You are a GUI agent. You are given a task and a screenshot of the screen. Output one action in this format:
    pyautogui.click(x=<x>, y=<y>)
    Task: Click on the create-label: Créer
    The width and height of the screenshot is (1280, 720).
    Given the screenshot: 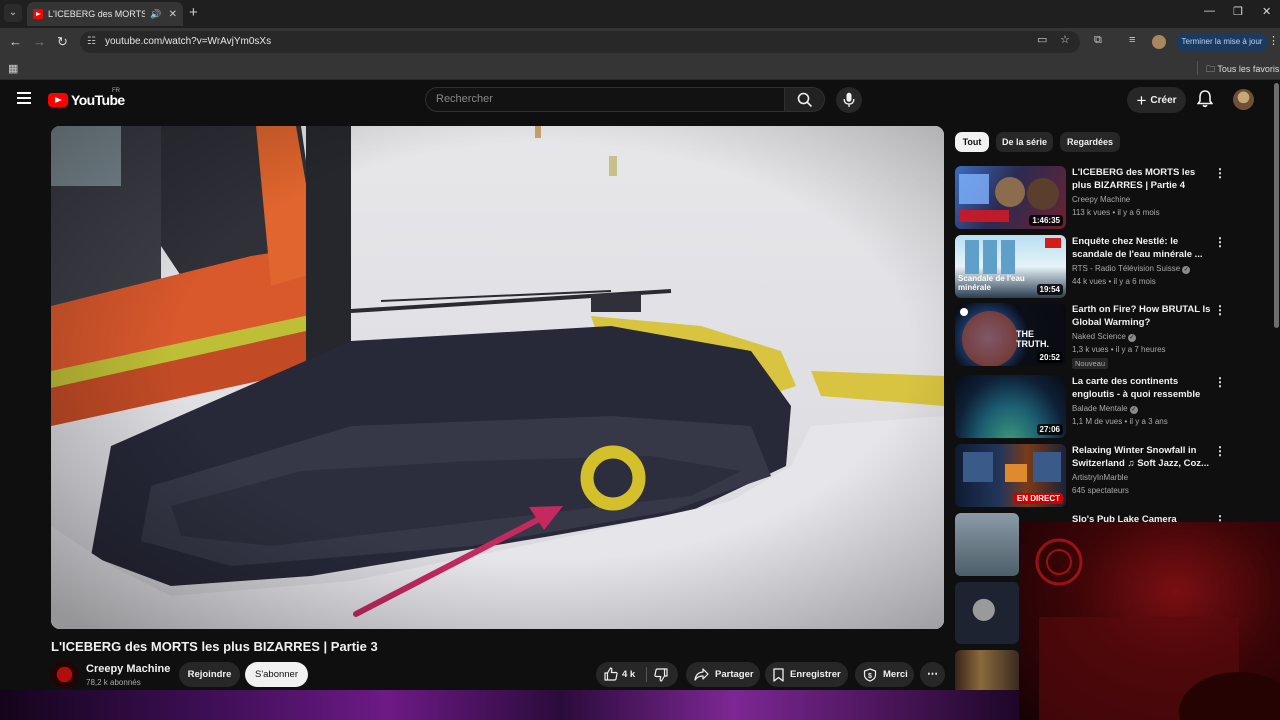 What is the action you would take?
    pyautogui.click(x=1163, y=100)
    